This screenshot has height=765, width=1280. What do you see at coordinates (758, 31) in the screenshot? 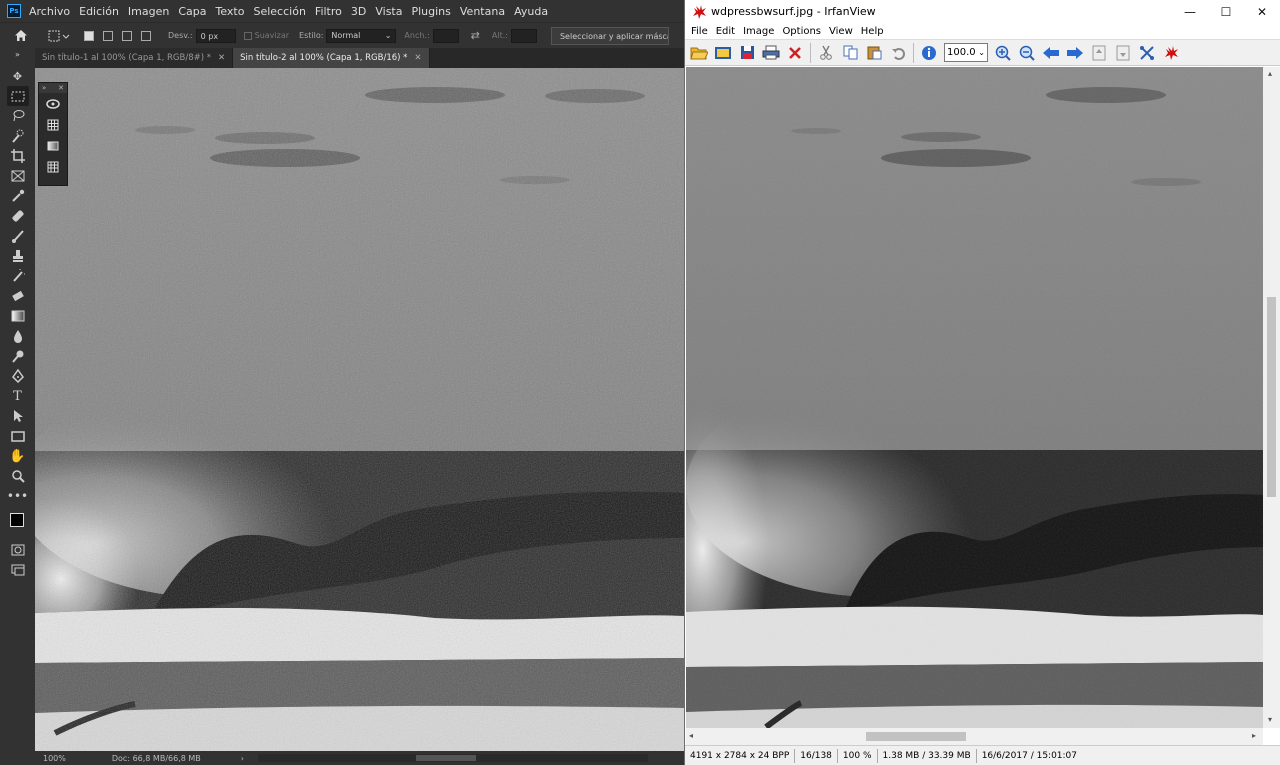
I see `iv-menu-image: Image` at bounding box center [758, 31].